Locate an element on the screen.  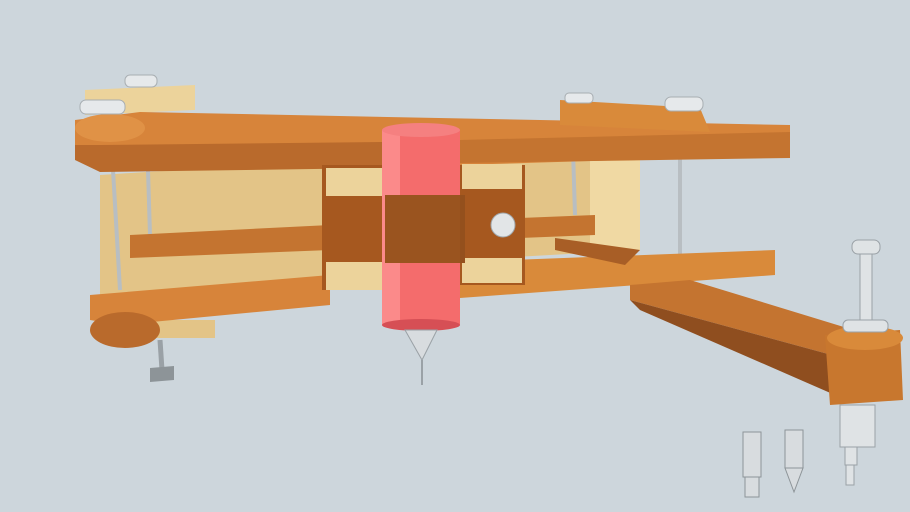
spare-tracer-tips is located at coordinates (773, 463).